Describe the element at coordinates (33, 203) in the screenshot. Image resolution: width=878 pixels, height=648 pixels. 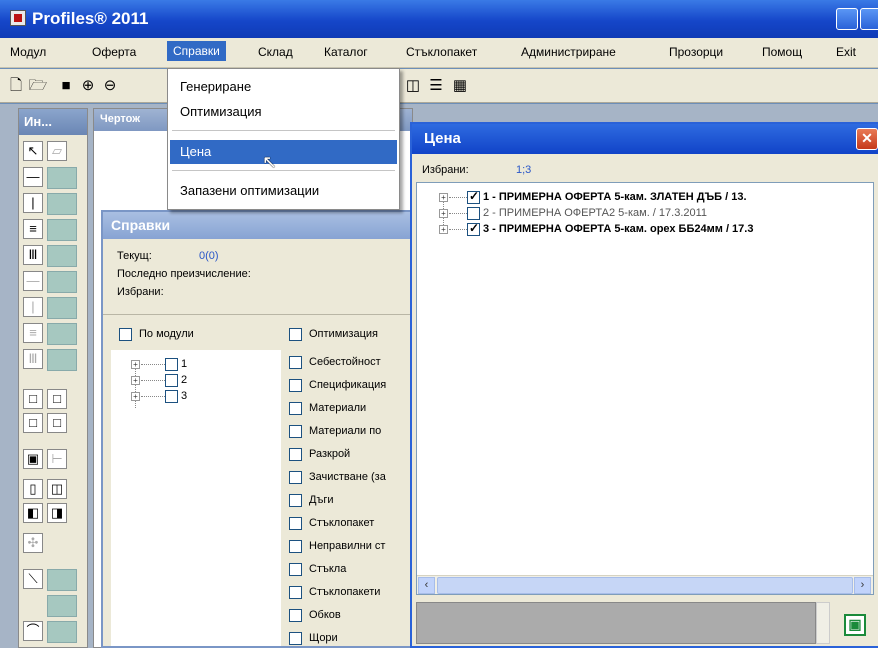
I see `vertical-bar-icon: |` at that location.